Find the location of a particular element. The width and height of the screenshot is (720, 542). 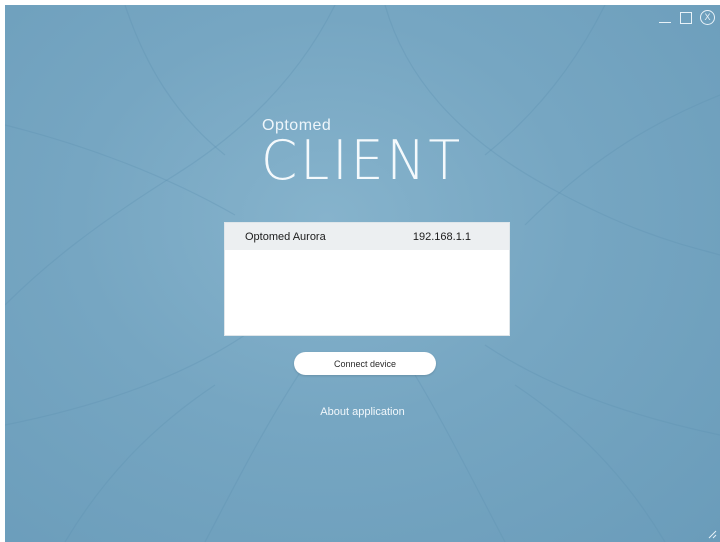

about-application-link: About application is located at coordinates (362, 412).